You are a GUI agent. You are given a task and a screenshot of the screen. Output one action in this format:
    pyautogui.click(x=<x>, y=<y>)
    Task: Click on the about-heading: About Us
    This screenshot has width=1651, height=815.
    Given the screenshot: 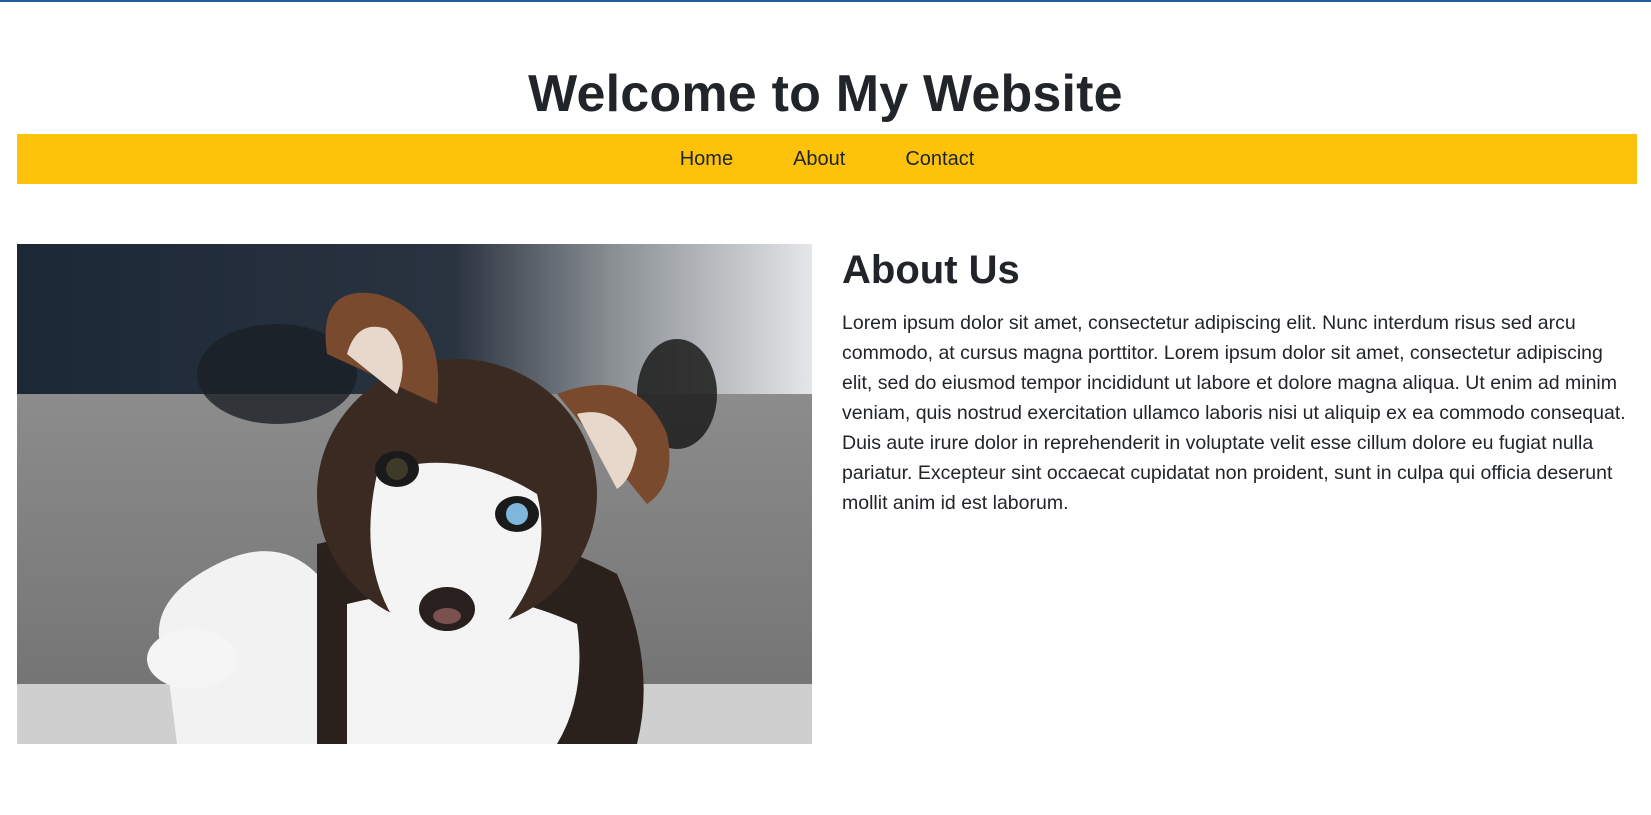 What is the action you would take?
    pyautogui.click(x=931, y=270)
    